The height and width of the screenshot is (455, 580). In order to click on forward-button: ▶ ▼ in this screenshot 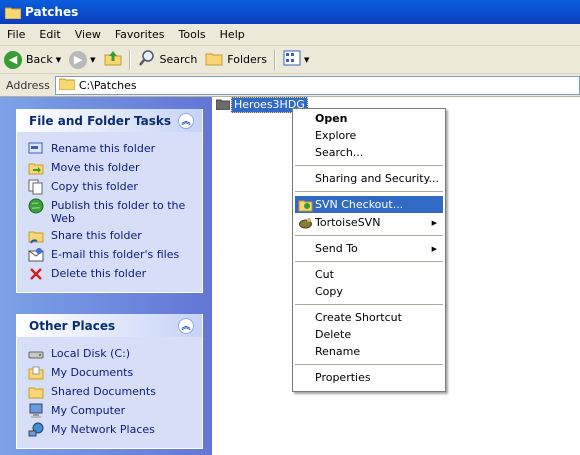, I will do `click(82, 60)`.